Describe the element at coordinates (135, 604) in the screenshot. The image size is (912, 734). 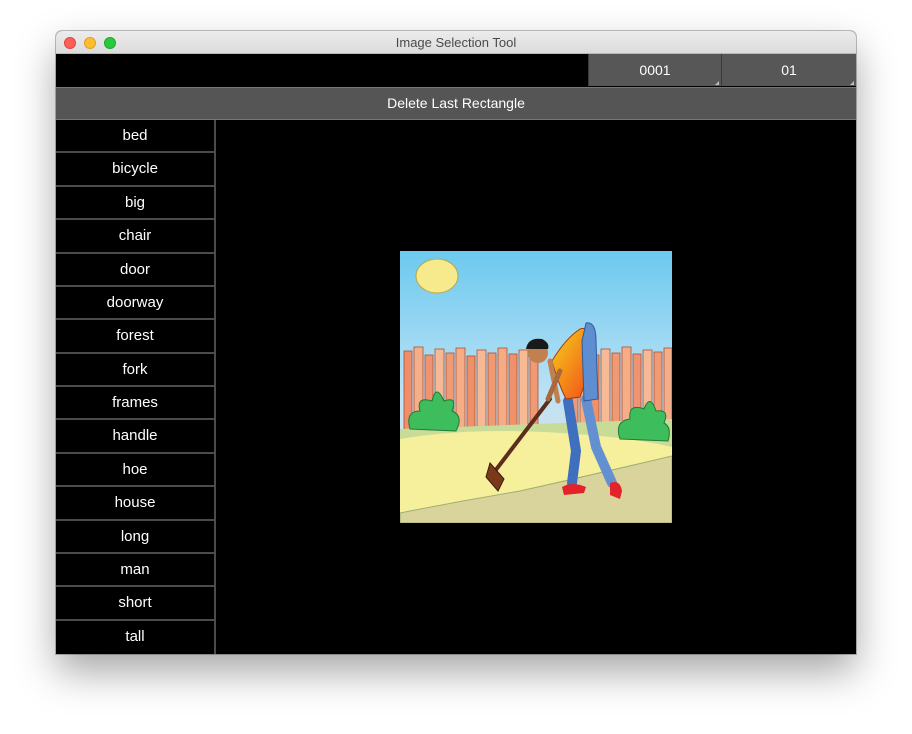
I see `sidebar-item-short: short` at that location.